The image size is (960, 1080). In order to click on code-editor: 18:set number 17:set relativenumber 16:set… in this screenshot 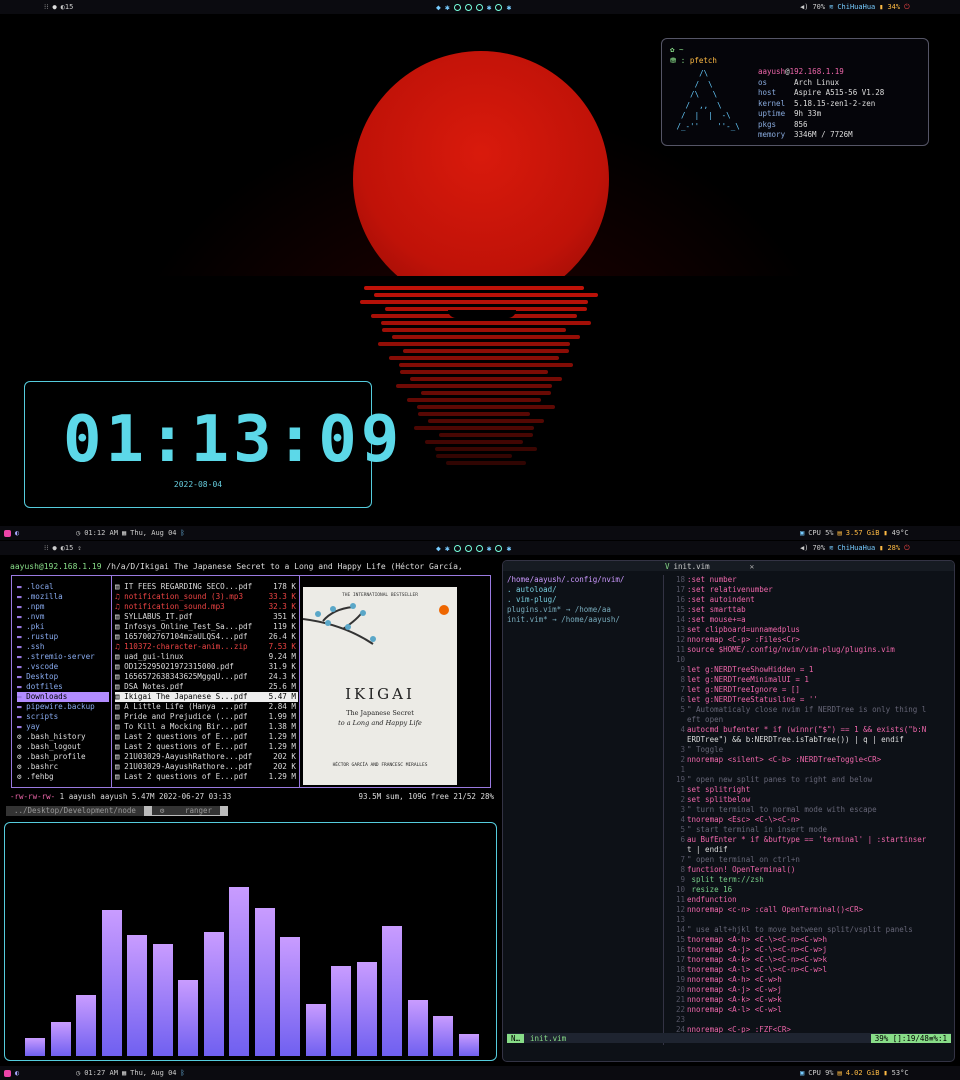, I will do `click(810, 808)`.